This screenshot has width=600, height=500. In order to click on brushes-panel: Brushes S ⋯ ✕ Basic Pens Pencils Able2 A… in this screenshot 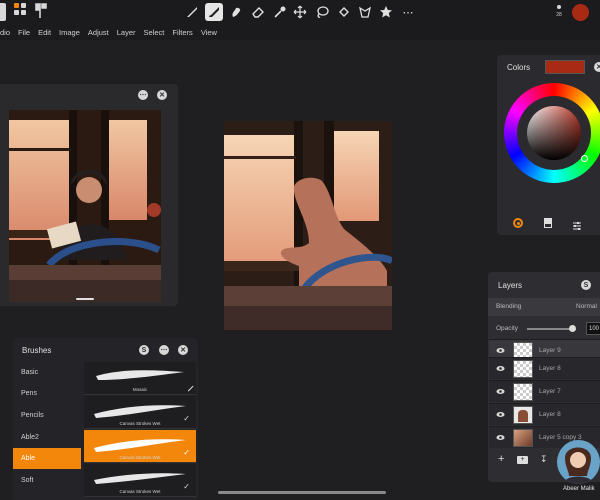, I will do `click(105, 419)`.